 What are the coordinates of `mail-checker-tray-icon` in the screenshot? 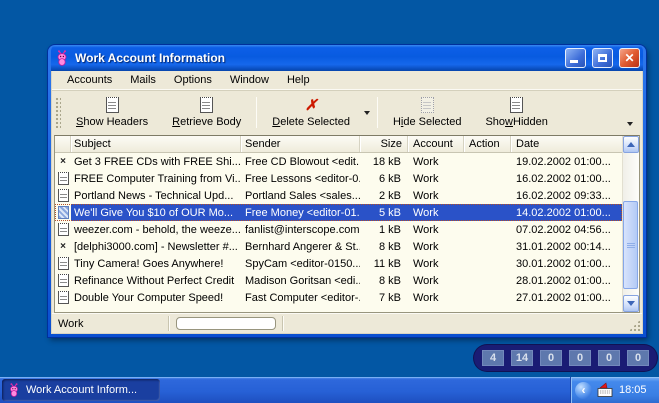 It's located at (605, 390).